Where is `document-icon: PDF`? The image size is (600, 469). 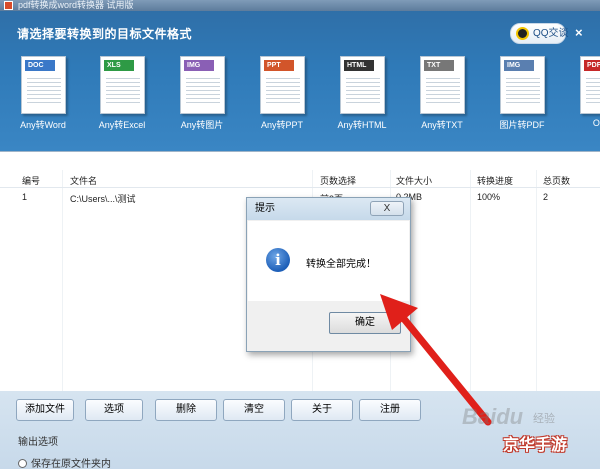
document-icon: PDF is located at coordinates (590, 85).